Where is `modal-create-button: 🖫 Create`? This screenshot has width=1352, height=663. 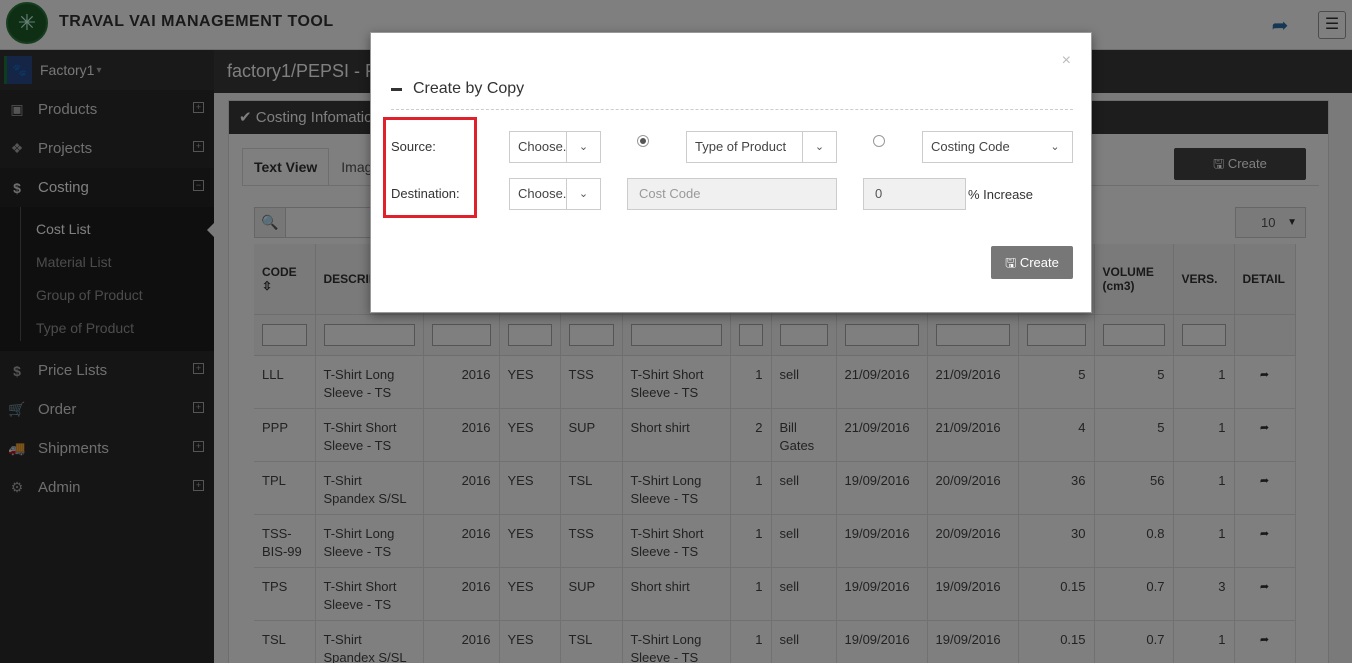
modal-create-button: 🖫 Create is located at coordinates (1032, 262).